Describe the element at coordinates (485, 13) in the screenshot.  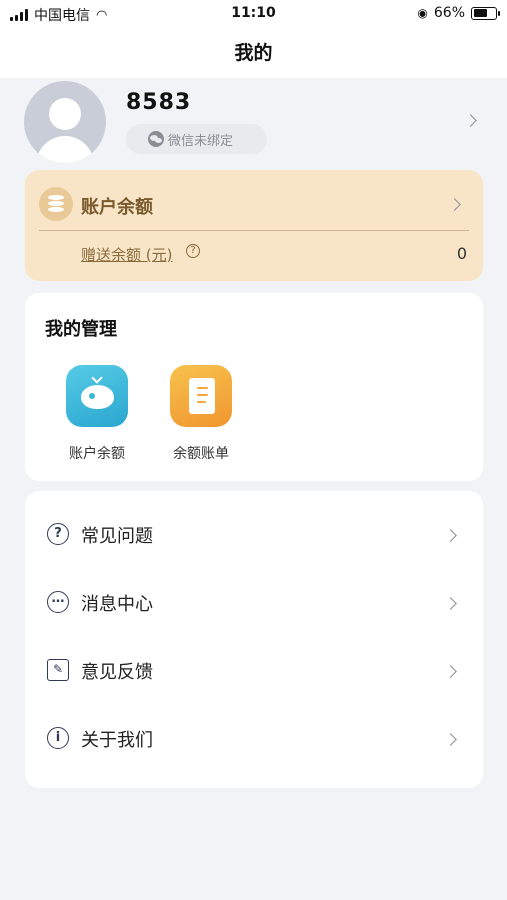
I see `battery-icon` at that location.